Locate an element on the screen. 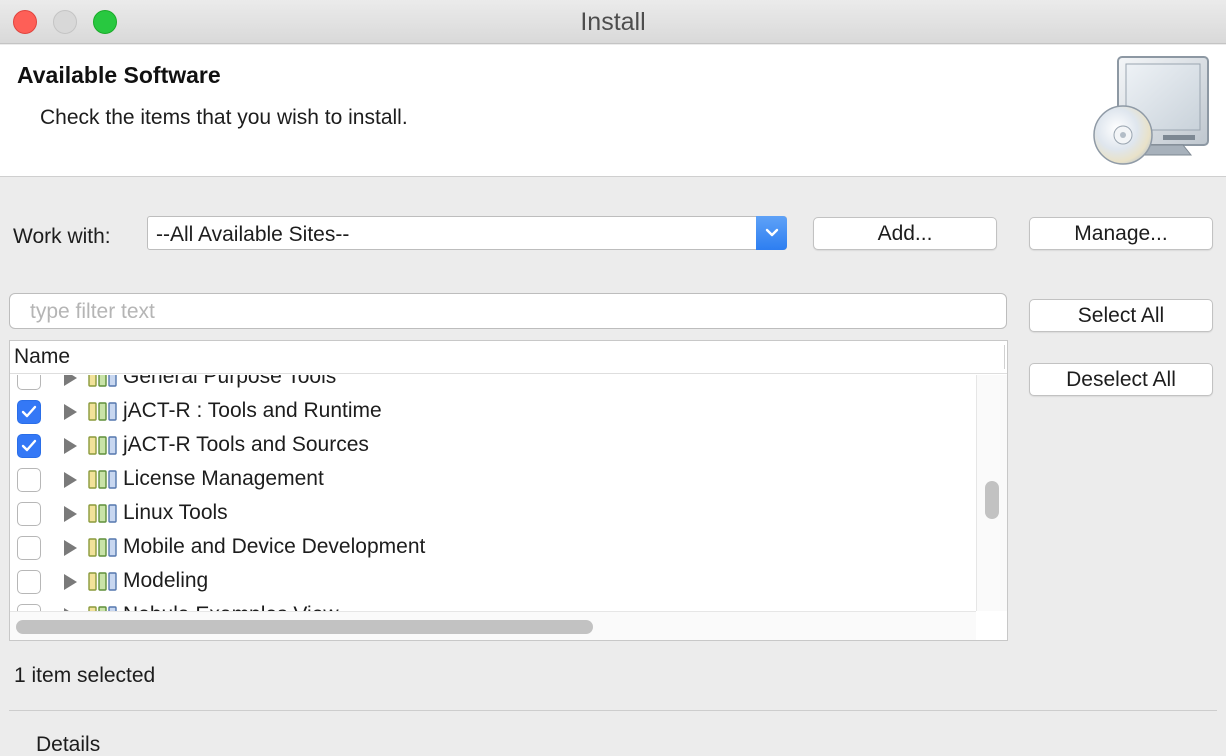 The width and height of the screenshot is (1226, 756). tree-row: jACT-R Tools and Sources is located at coordinates (493, 446).